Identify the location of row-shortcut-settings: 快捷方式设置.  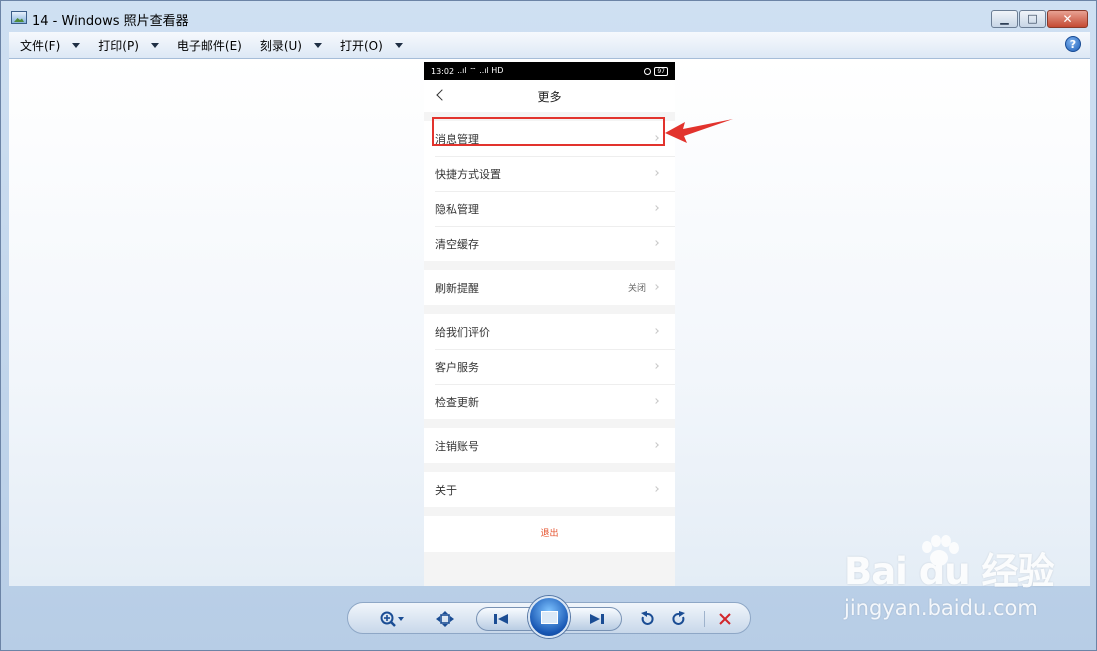
(549, 173).